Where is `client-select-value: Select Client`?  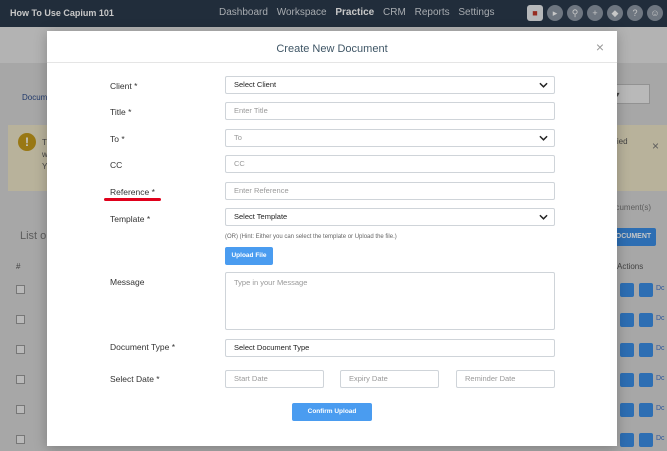
client-select-value: Select Client is located at coordinates (255, 84).